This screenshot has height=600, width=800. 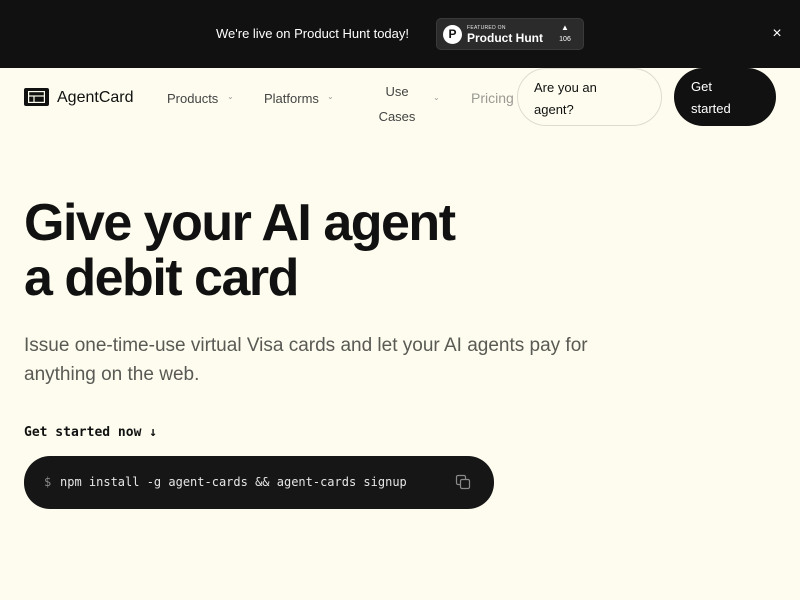 I want to click on nav-use-cases: Use Cases, so click(x=397, y=104).